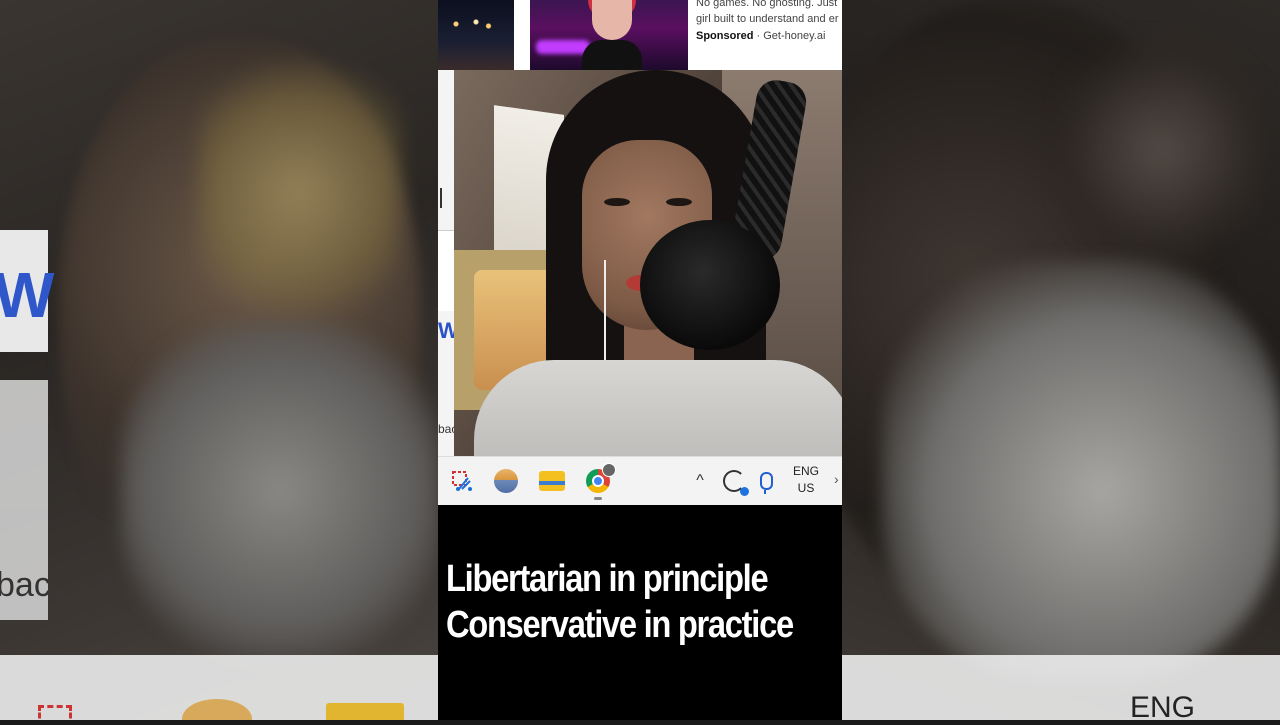  Describe the element at coordinates (725, 36) in the screenshot. I see `sponsored-label: Sponsored` at that location.